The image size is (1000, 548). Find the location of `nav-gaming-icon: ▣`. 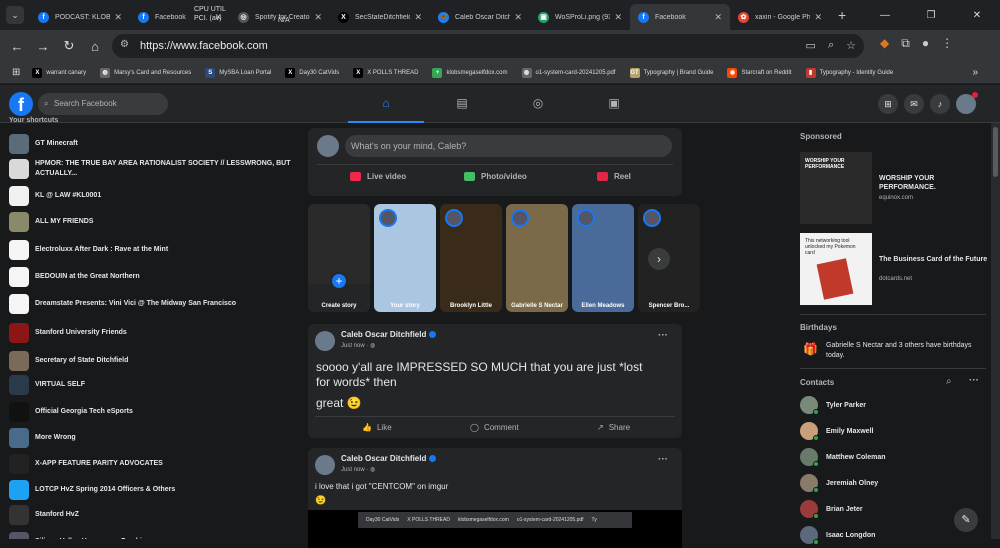

nav-gaming-icon: ▣ is located at coordinates (614, 104).